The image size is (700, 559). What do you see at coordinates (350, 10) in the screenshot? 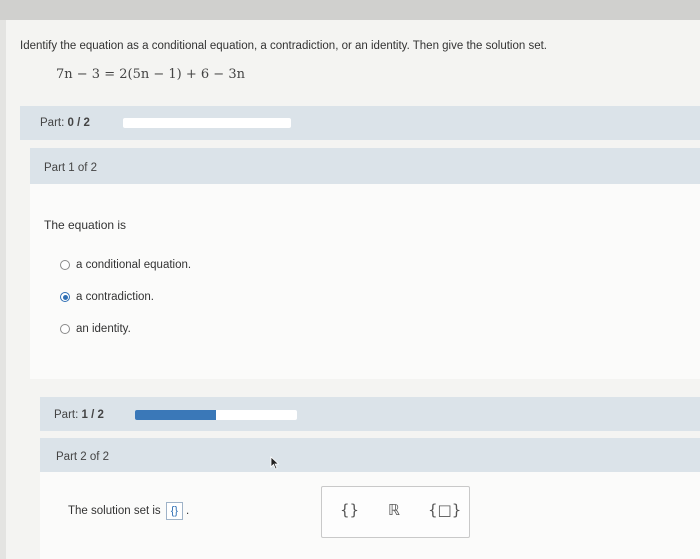
I see `top-bar` at bounding box center [350, 10].